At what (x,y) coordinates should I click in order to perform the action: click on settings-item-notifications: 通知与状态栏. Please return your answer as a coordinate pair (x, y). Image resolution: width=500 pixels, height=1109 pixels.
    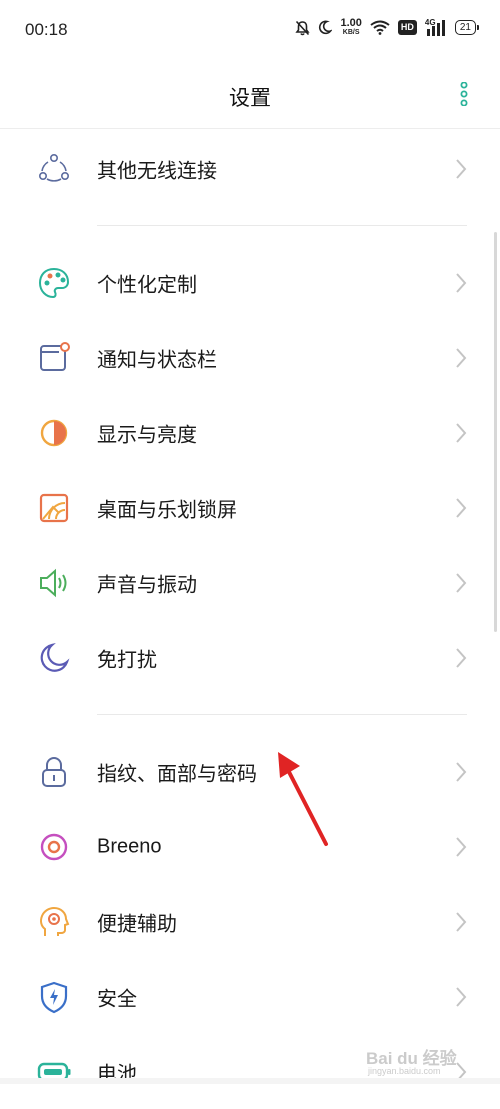
    Looking at the image, I should click on (250, 357).